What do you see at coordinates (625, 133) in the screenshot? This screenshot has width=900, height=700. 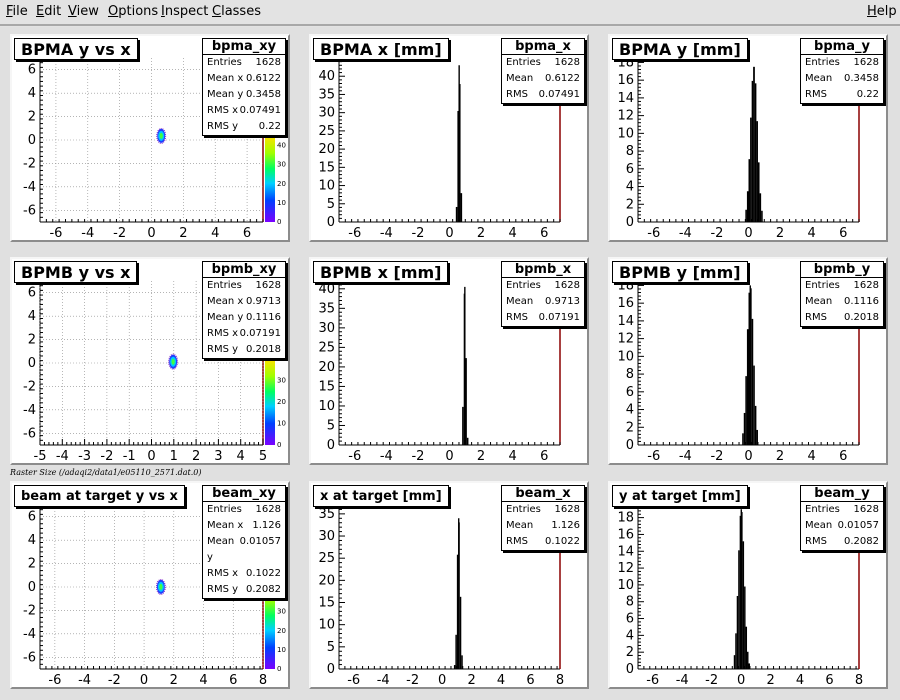 I see `y-tick-label: 10` at bounding box center [625, 133].